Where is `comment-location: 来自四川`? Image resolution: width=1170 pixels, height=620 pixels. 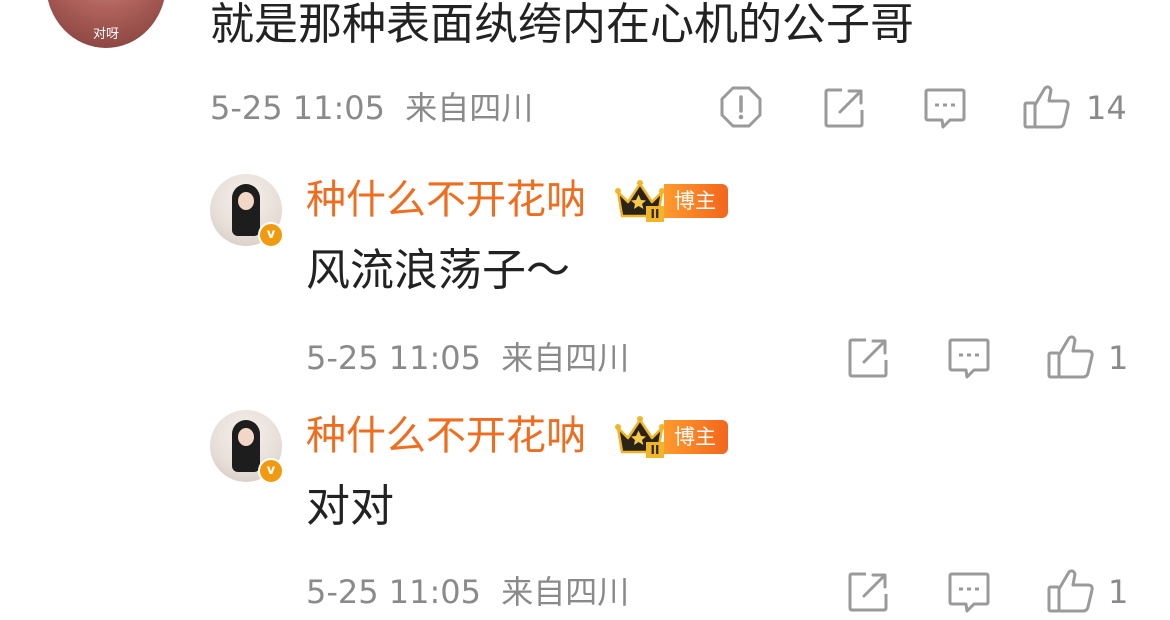
comment-location: 来自四川 is located at coordinates (469, 108).